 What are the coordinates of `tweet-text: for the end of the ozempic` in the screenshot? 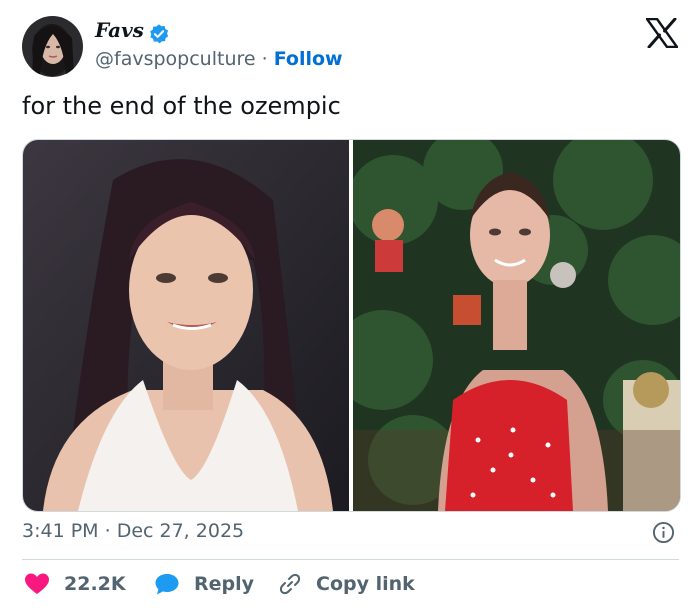 It's located at (181, 106).